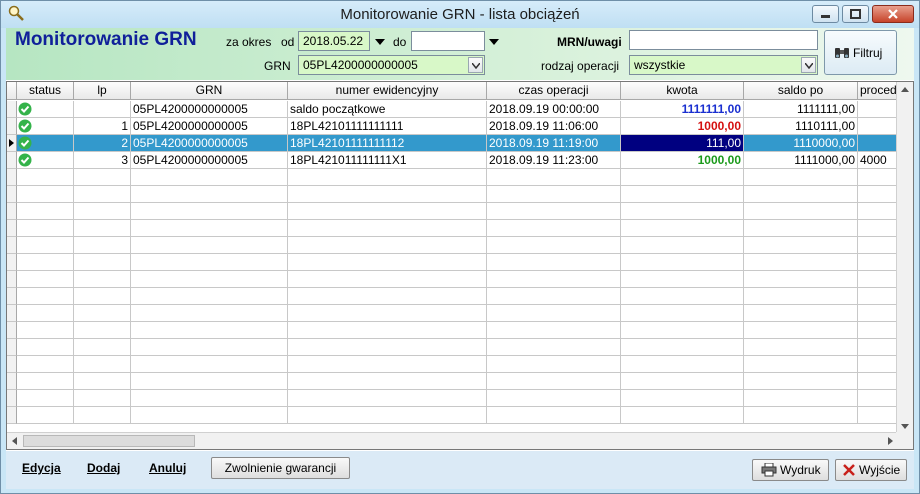 The height and width of the screenshot is (494, 920). Describe the element at coordinates (102, 160) in the screenshot. I see `cell-lp: 3` at that location.